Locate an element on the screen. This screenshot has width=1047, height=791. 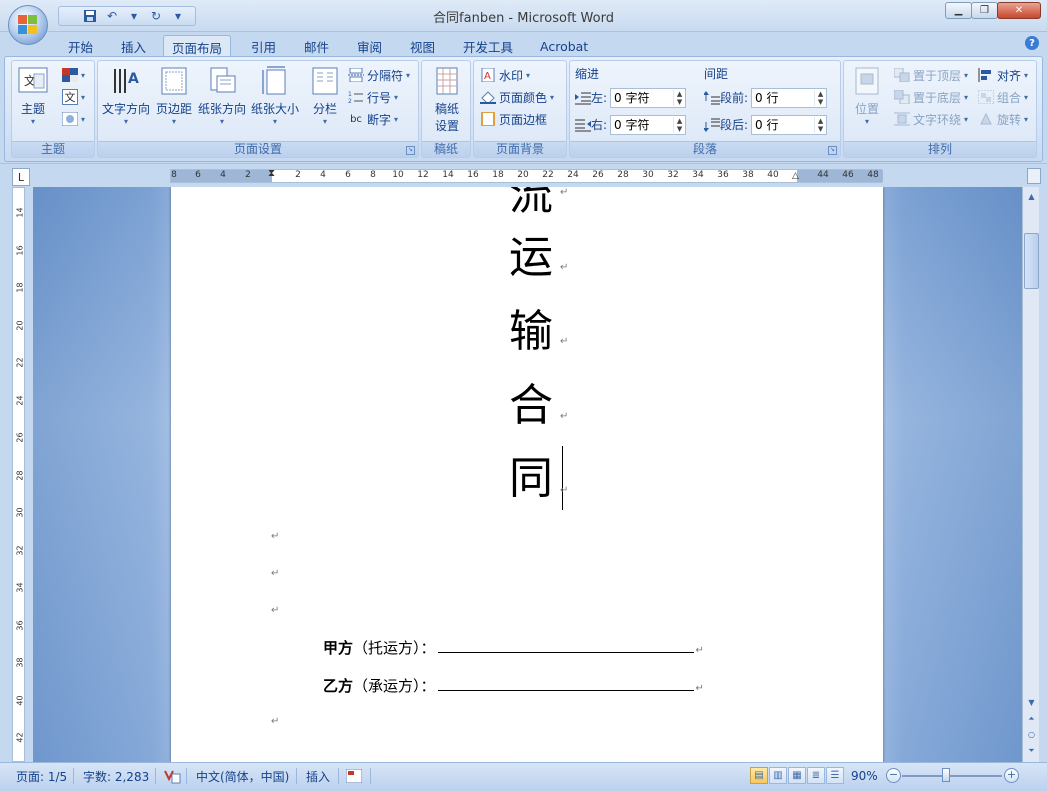
tab-developer: 开发工具 is located at coordinates (488, 46).